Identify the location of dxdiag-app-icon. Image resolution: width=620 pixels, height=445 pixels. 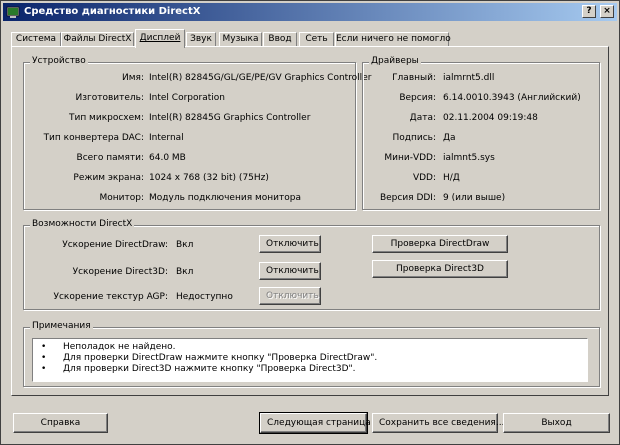
(13, 12).